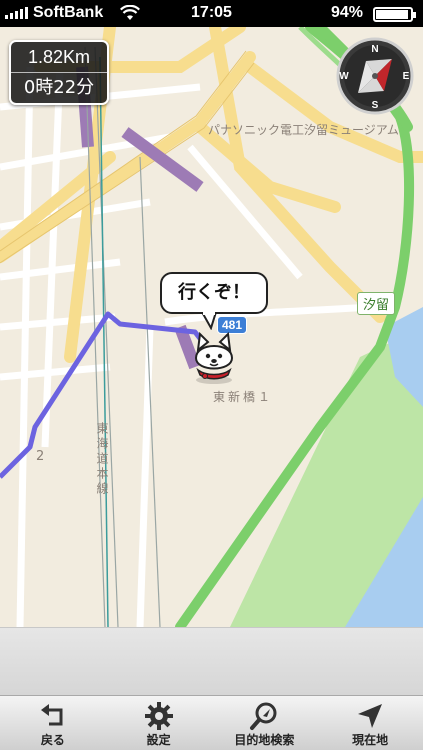  I want to click on gear-icon, so click(158, 716).